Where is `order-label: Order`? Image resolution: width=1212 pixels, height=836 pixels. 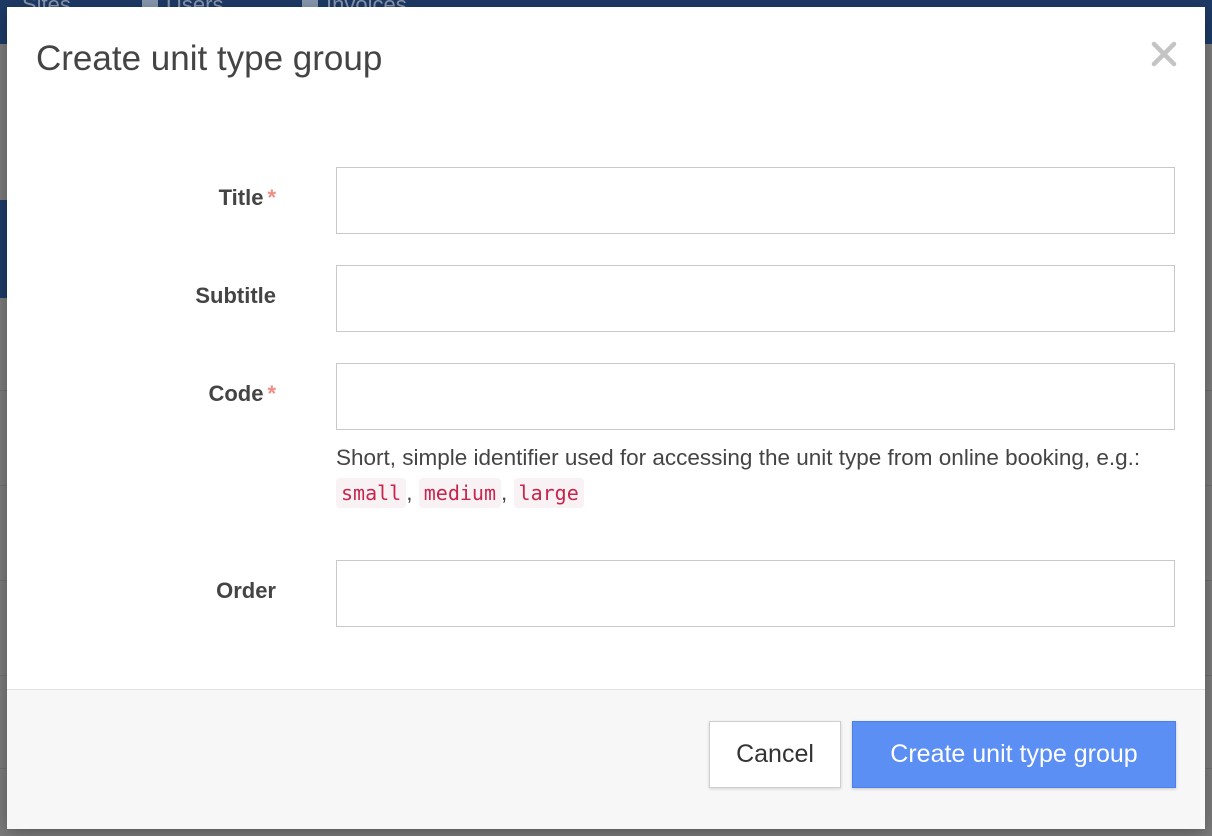 order-label: Order is located at coordinates (246, 590).